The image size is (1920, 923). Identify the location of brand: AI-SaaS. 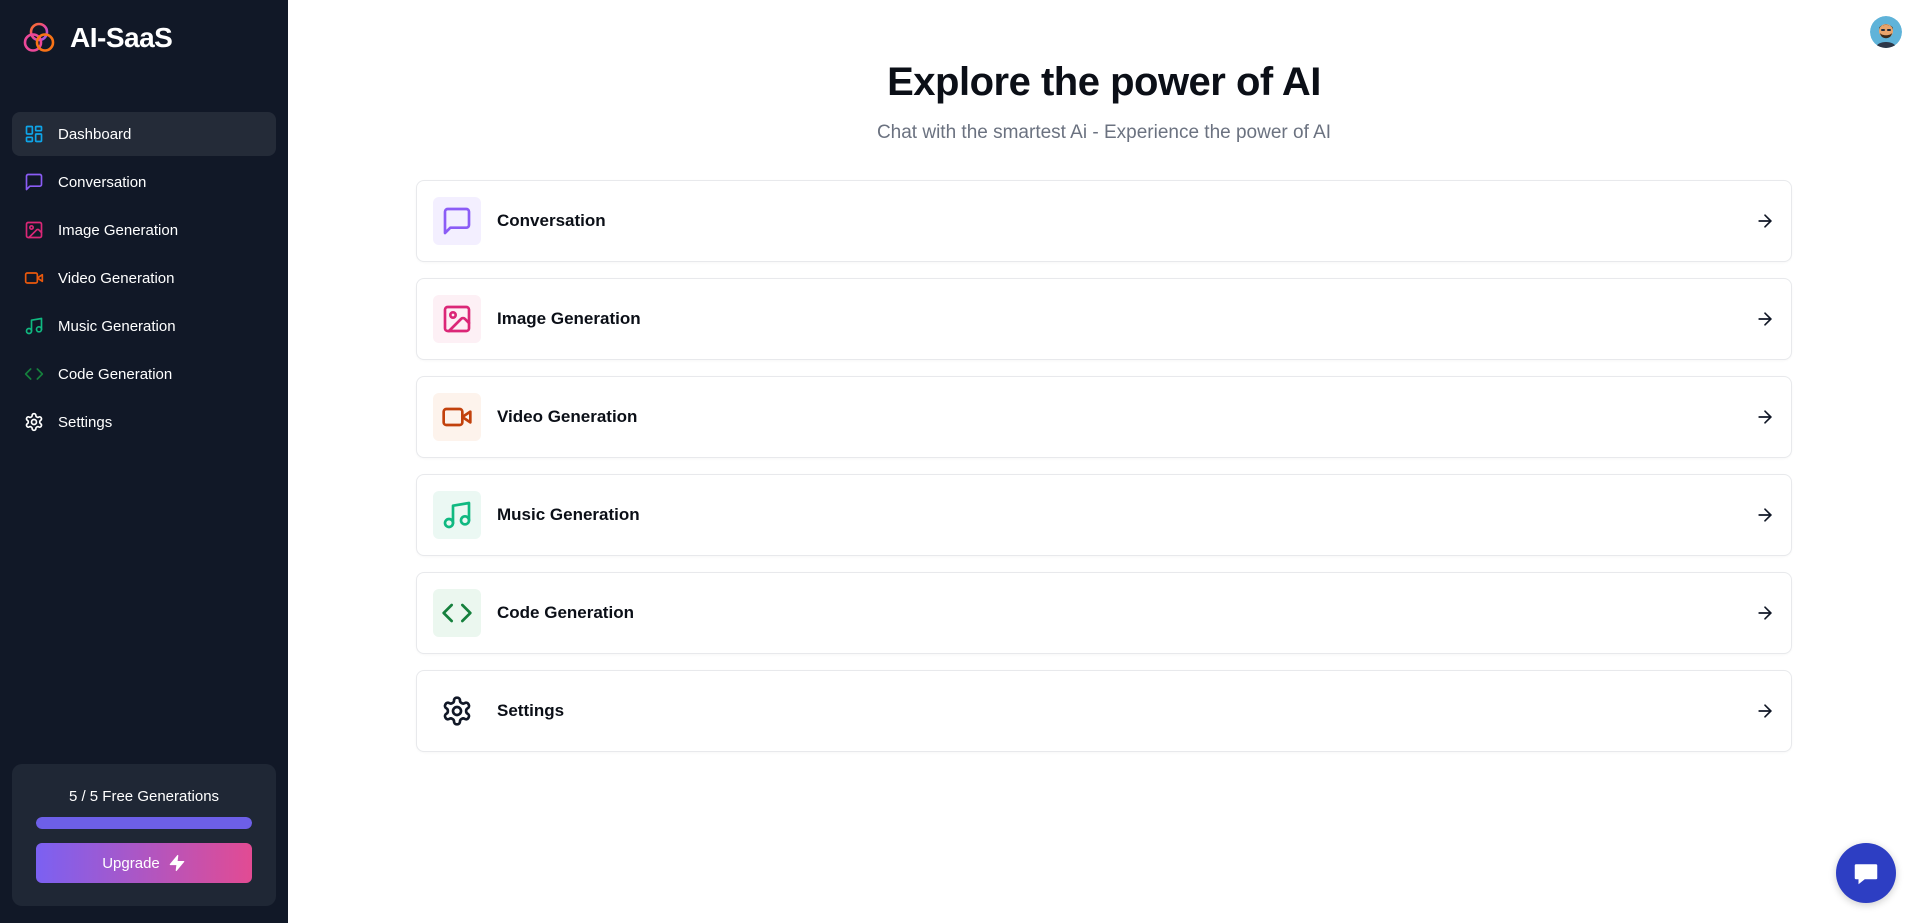
(97, 38).